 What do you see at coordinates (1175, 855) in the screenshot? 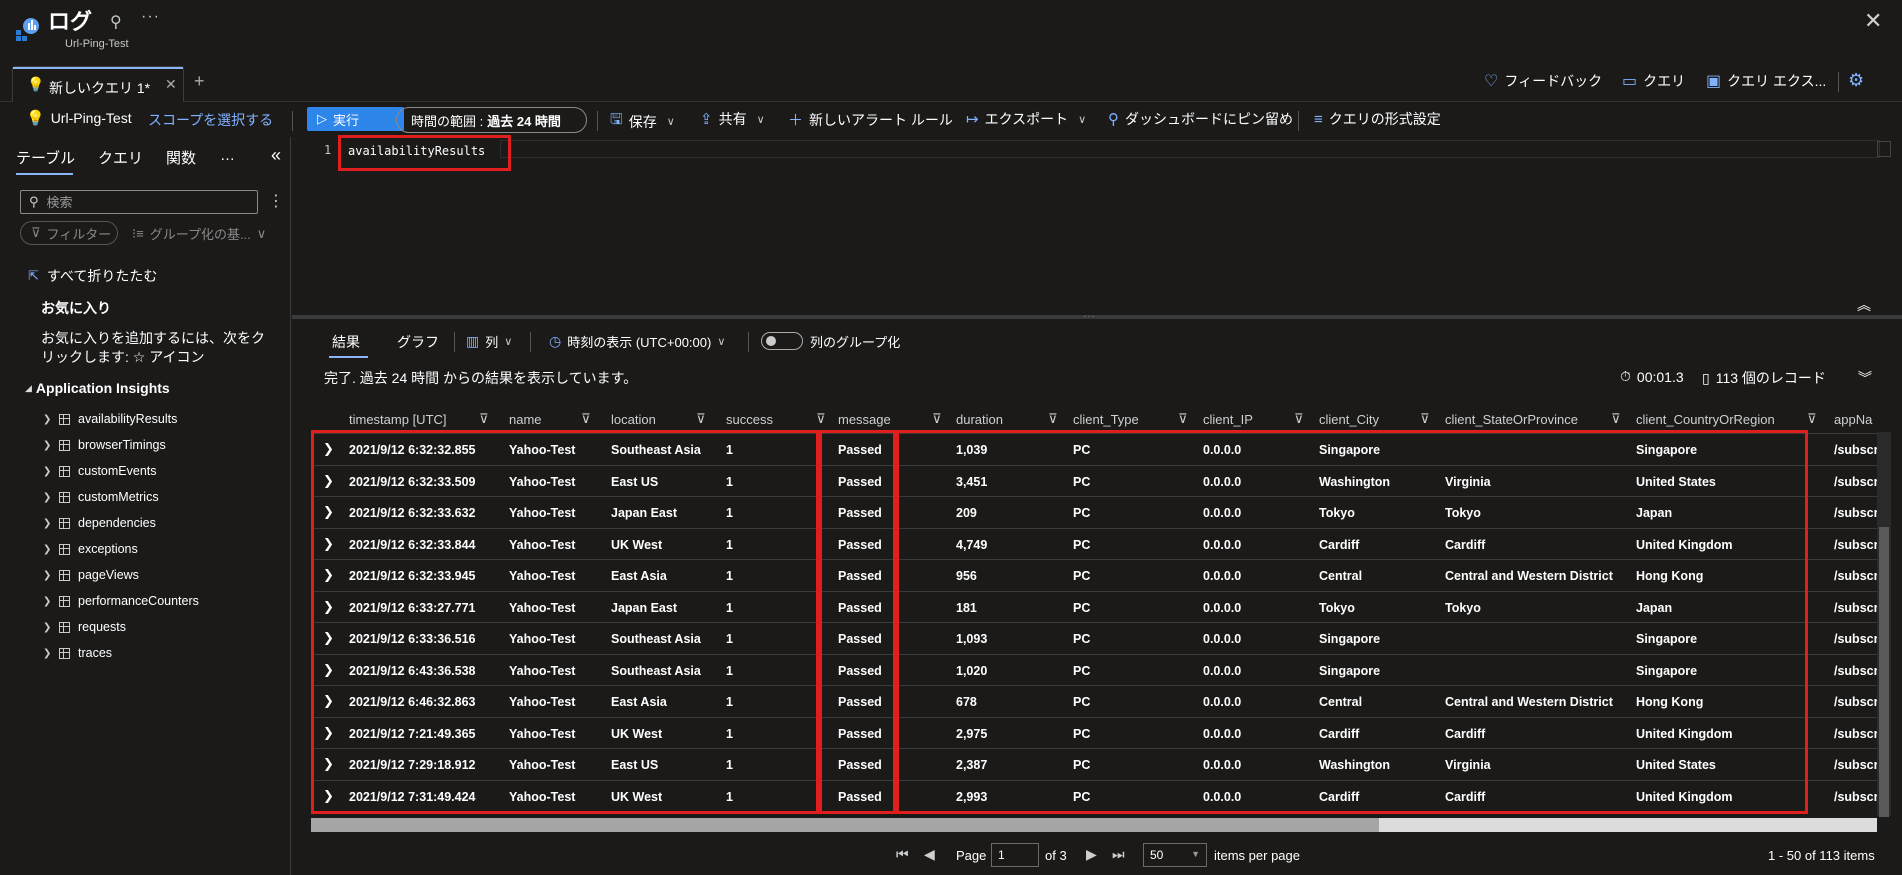
I see `items-per-page-select: 50 ▼` at bounding box center [1175, 855].